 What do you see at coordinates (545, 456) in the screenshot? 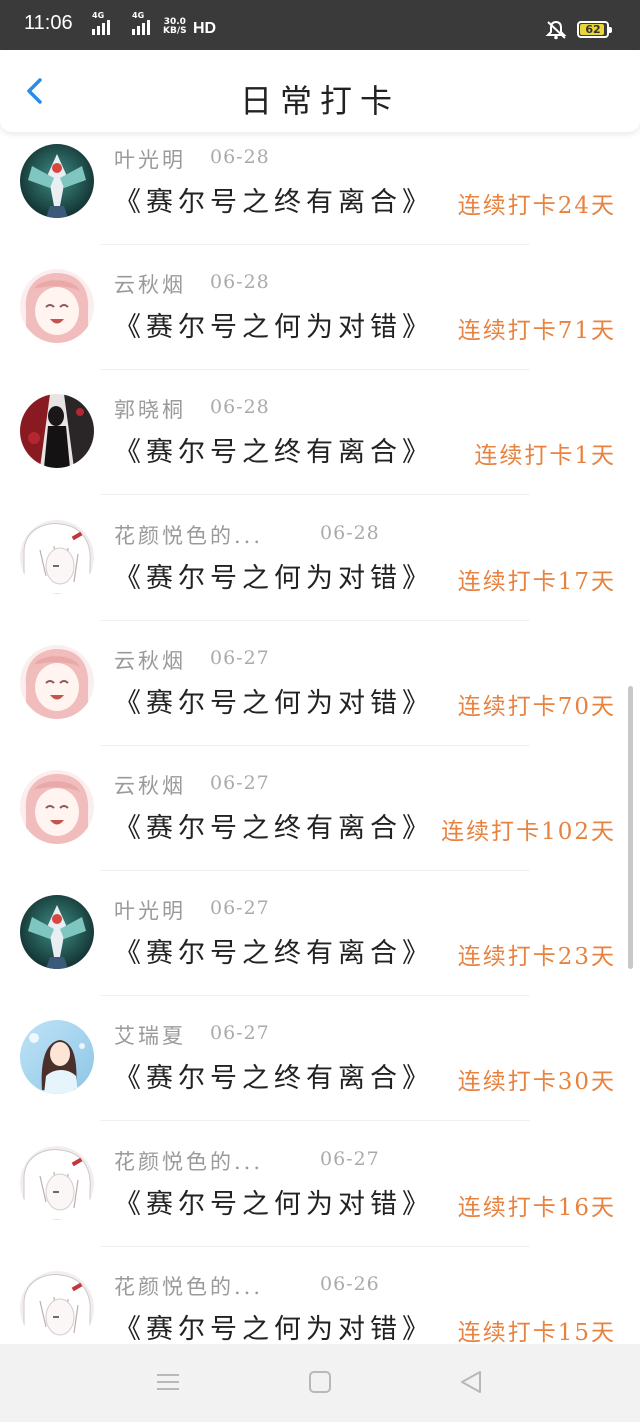
I see `streak-label: 连续打卡1天` at bounding box center [545, 456].